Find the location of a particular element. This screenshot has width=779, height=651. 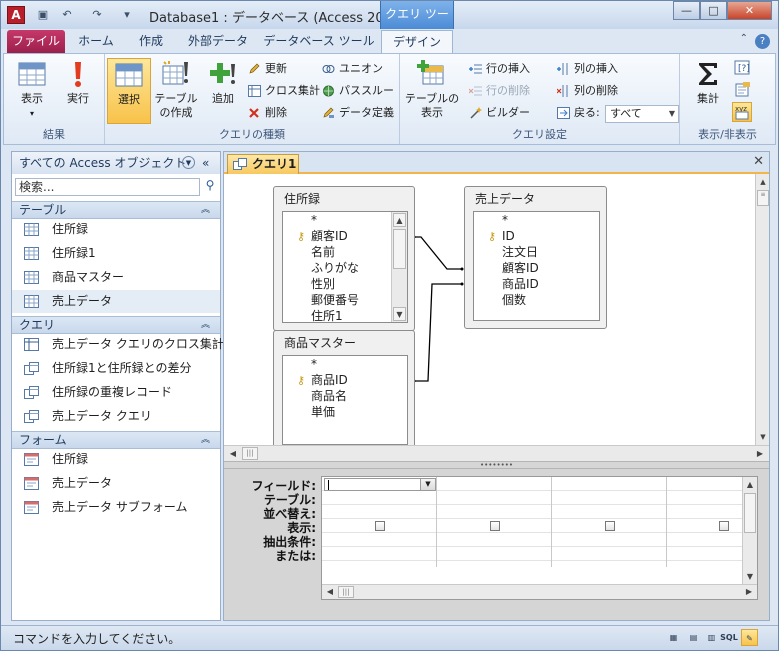

nav-item-table-selected: 売上データ is located at coordinates (116, 301).